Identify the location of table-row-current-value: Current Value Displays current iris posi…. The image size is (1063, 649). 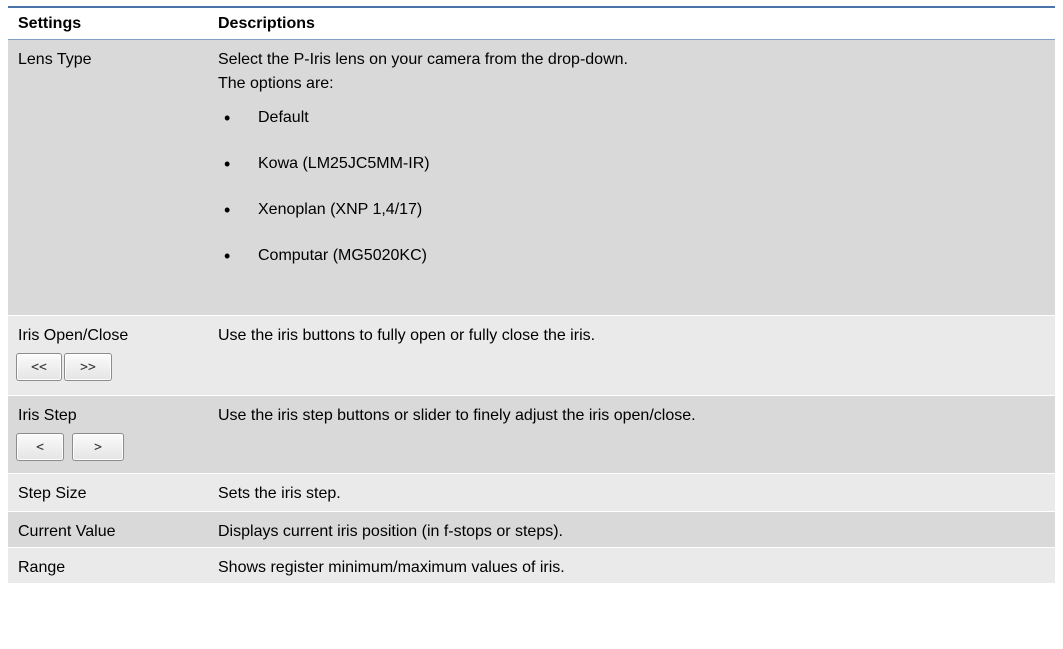
(531, 529).